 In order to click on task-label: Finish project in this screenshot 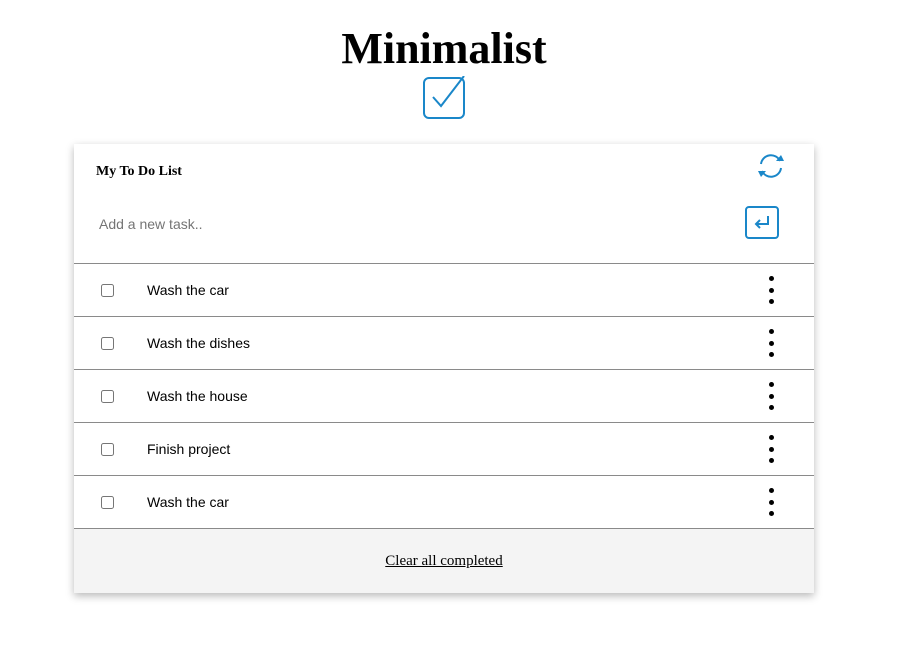, I will do `click(189, 449)`.